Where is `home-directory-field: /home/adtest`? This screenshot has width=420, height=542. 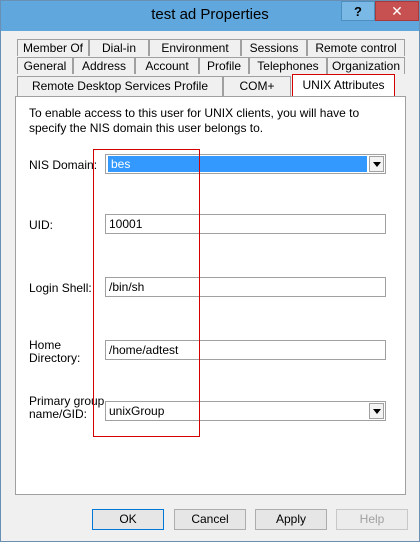 home-directory-field: /home/adtest is located at coordinates (245, 350).